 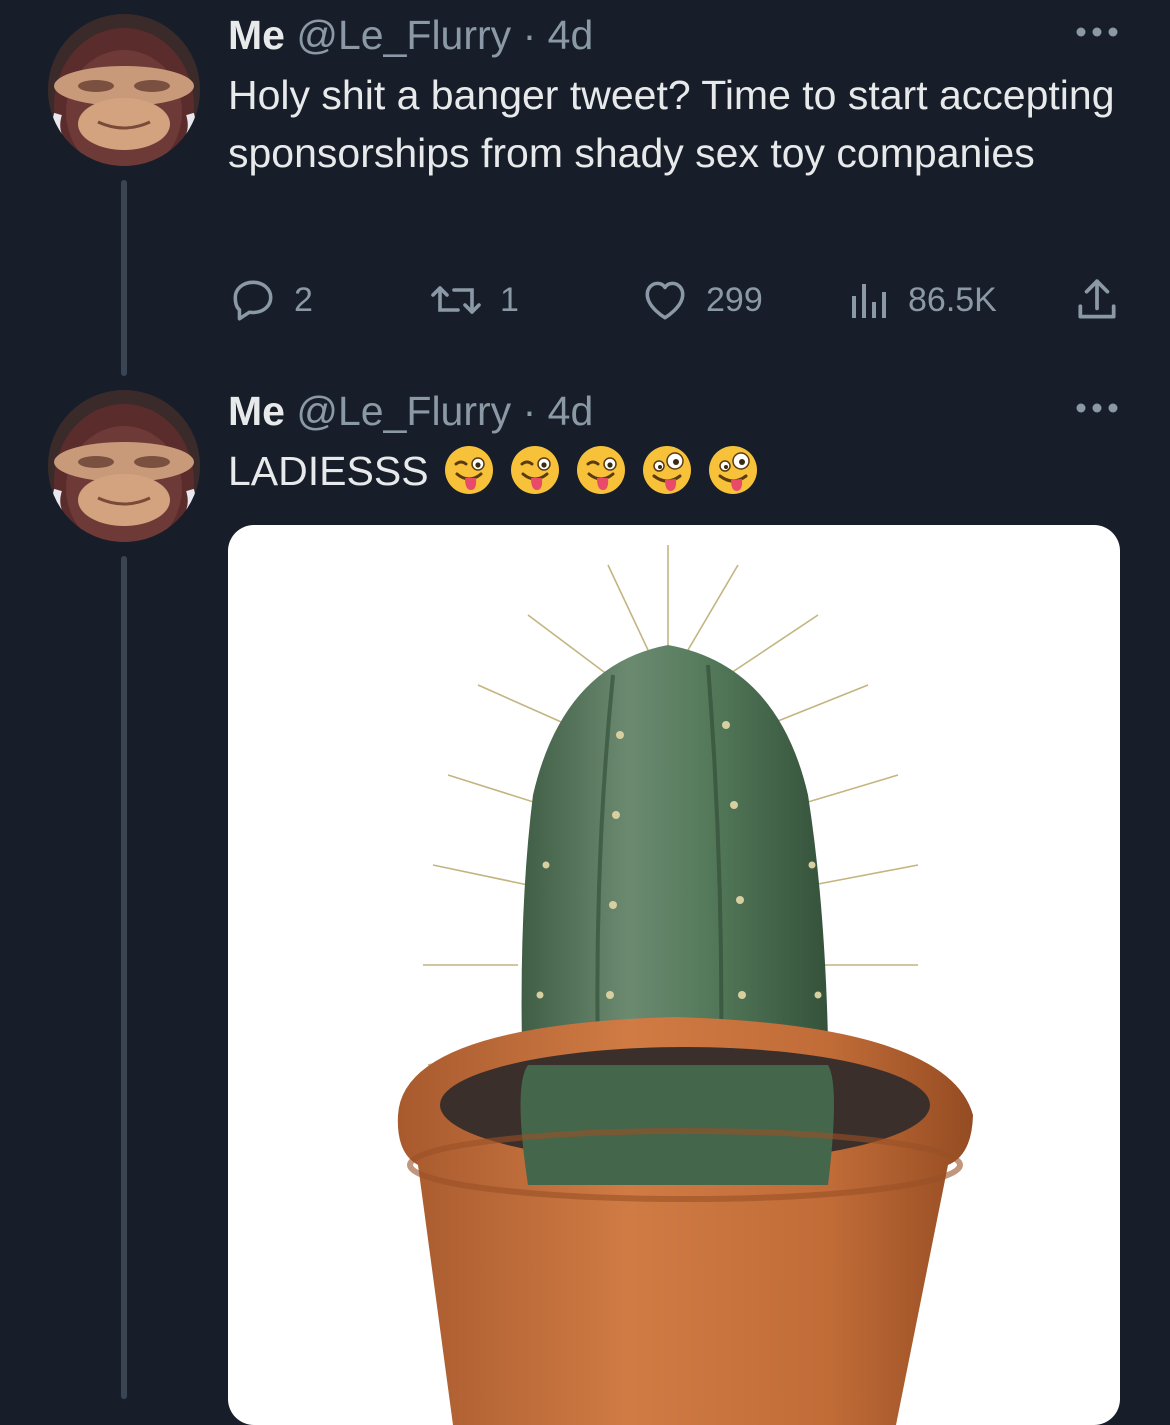 I want to click on like-count: 299, so click(x=734, y=299).